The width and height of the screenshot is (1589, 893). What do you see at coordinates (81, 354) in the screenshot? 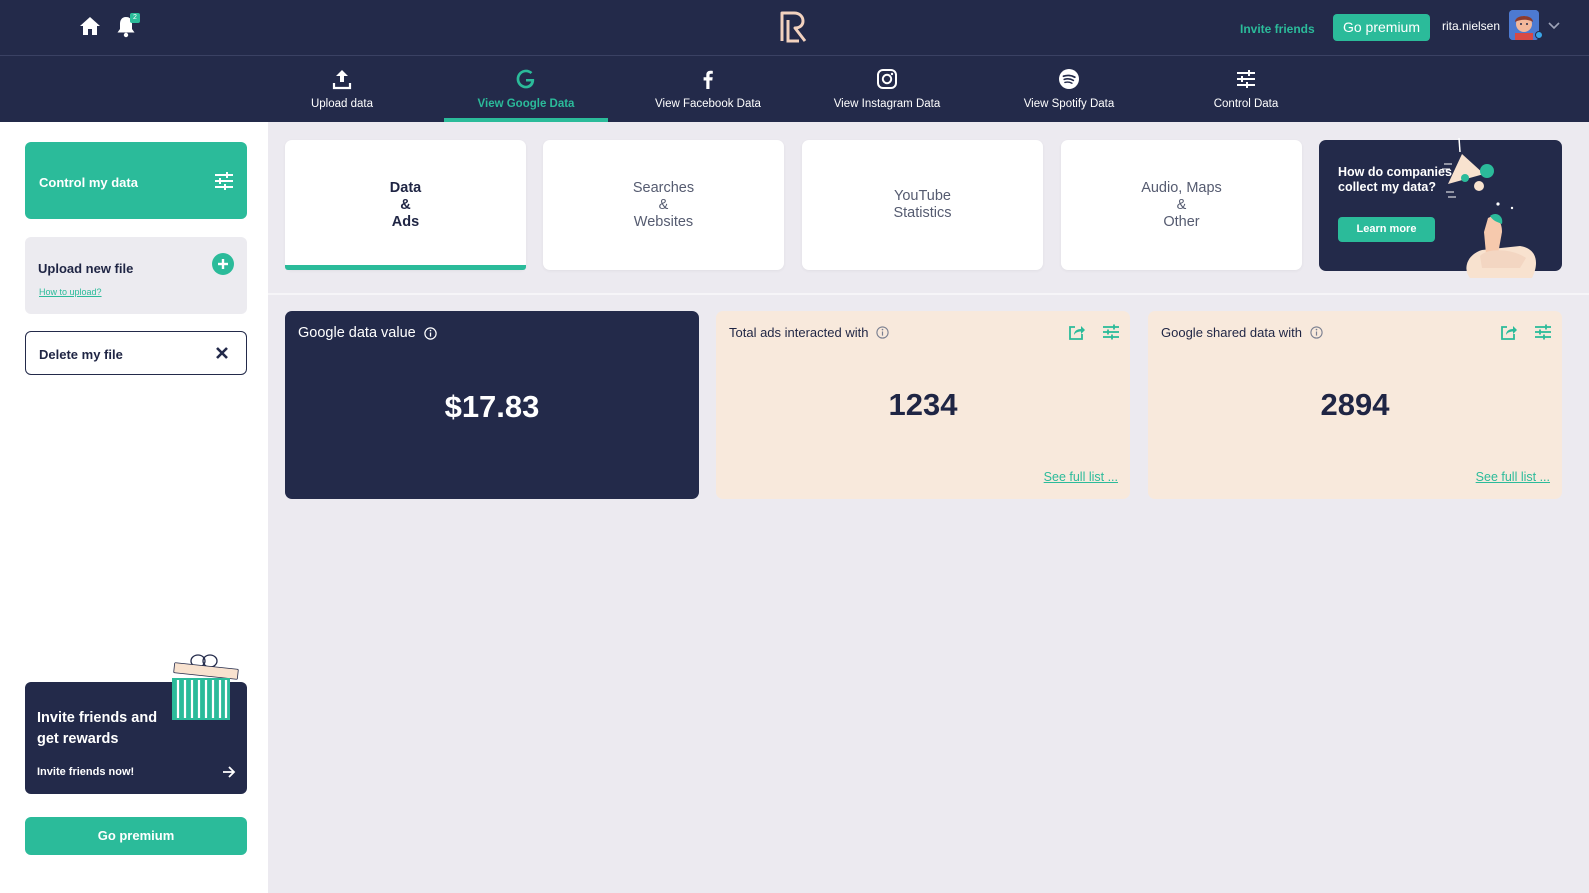
I see `delete-my-file-label: Delete my file` at bounding box center [81, 354].